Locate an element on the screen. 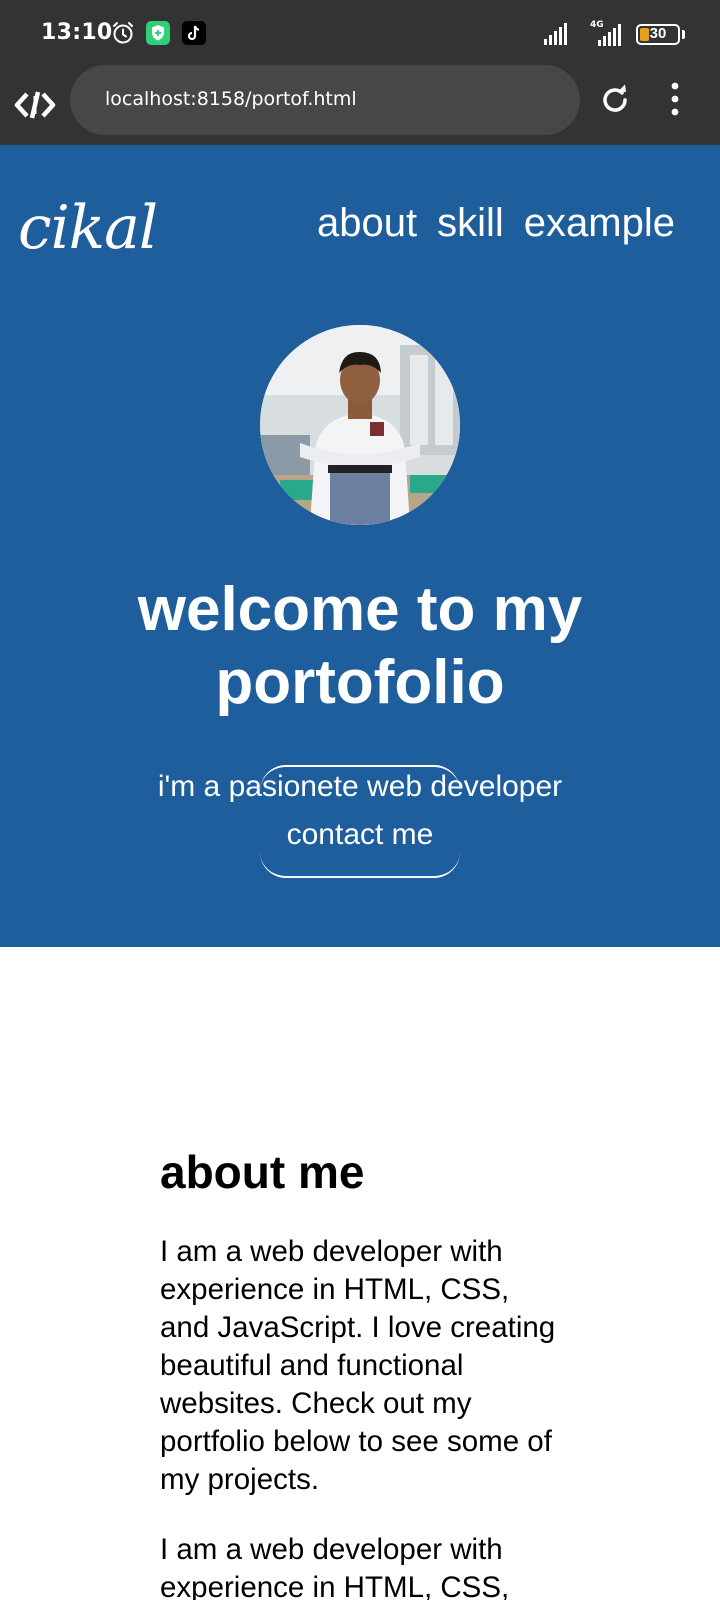 This screenshot has width=720, height=1600. browser-toolbar: localhost:8158/portof.html is located at coordinates (360, 104).